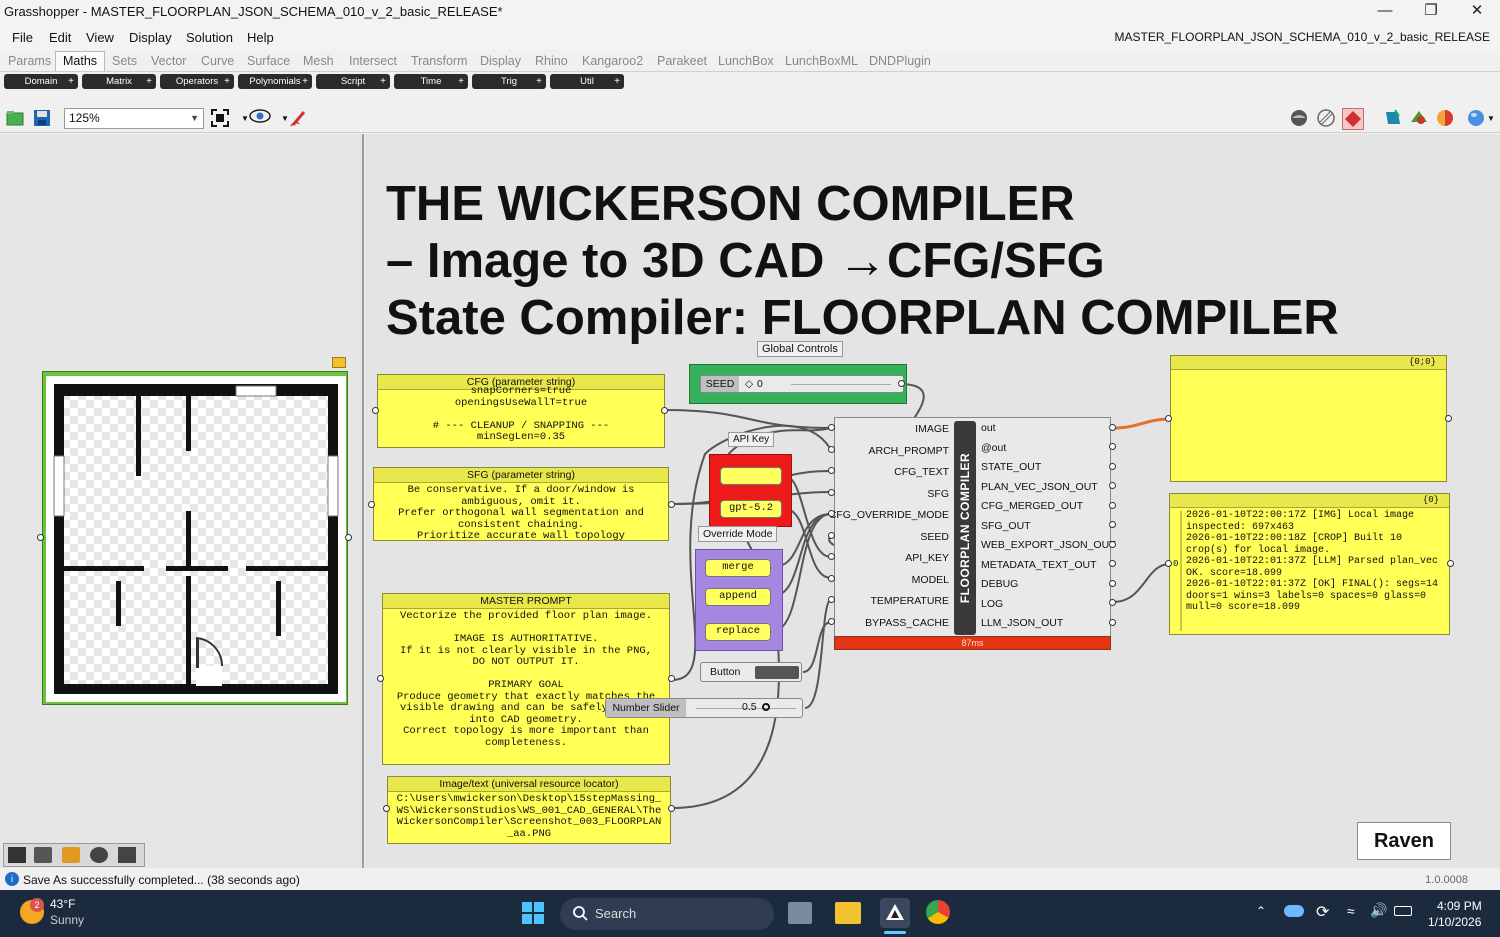 This screenshot has width=1500, height=937. Describe the element at coordinates (587, 81) in the screenshot. I see `subtab-util: Util +` at that location.